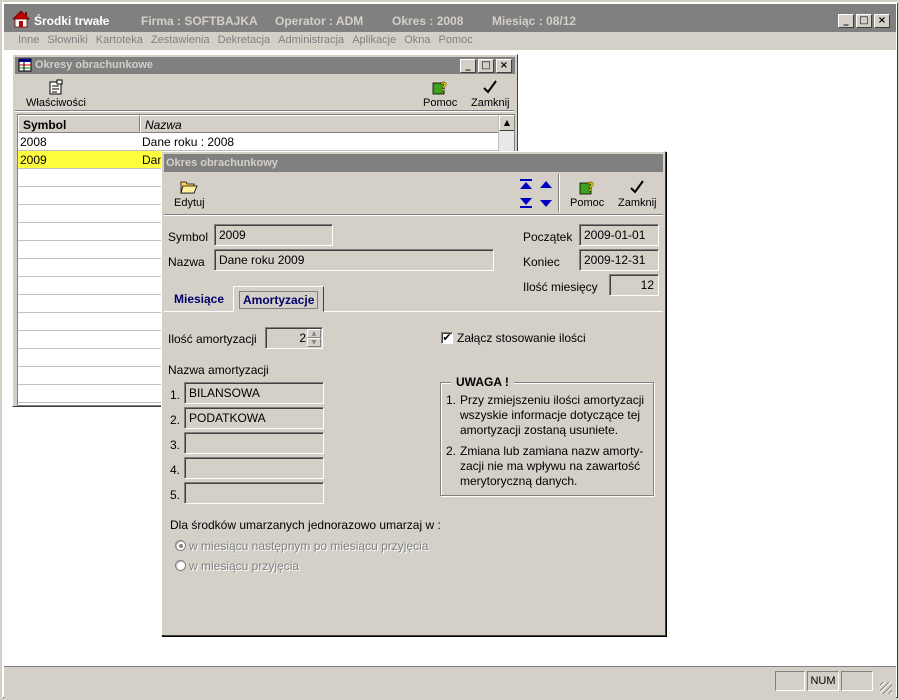 Image resolution: width=900 pixels, height=700 pixels. Describe the element at coordinates (199, 299) in the screenshot. I see `tab-miesiace: Miesiące` at that location.